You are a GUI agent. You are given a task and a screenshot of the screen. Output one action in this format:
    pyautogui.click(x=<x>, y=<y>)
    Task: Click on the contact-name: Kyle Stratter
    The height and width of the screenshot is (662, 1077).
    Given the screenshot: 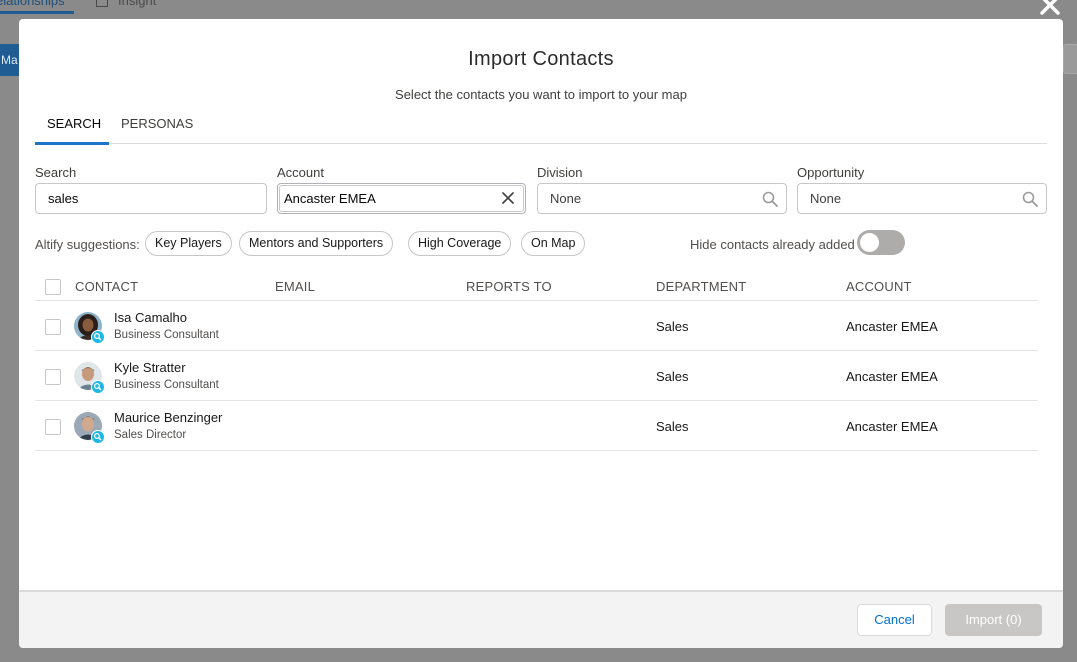 What is the action you would take?
    pyautogui.click(x=150, y=367)
    